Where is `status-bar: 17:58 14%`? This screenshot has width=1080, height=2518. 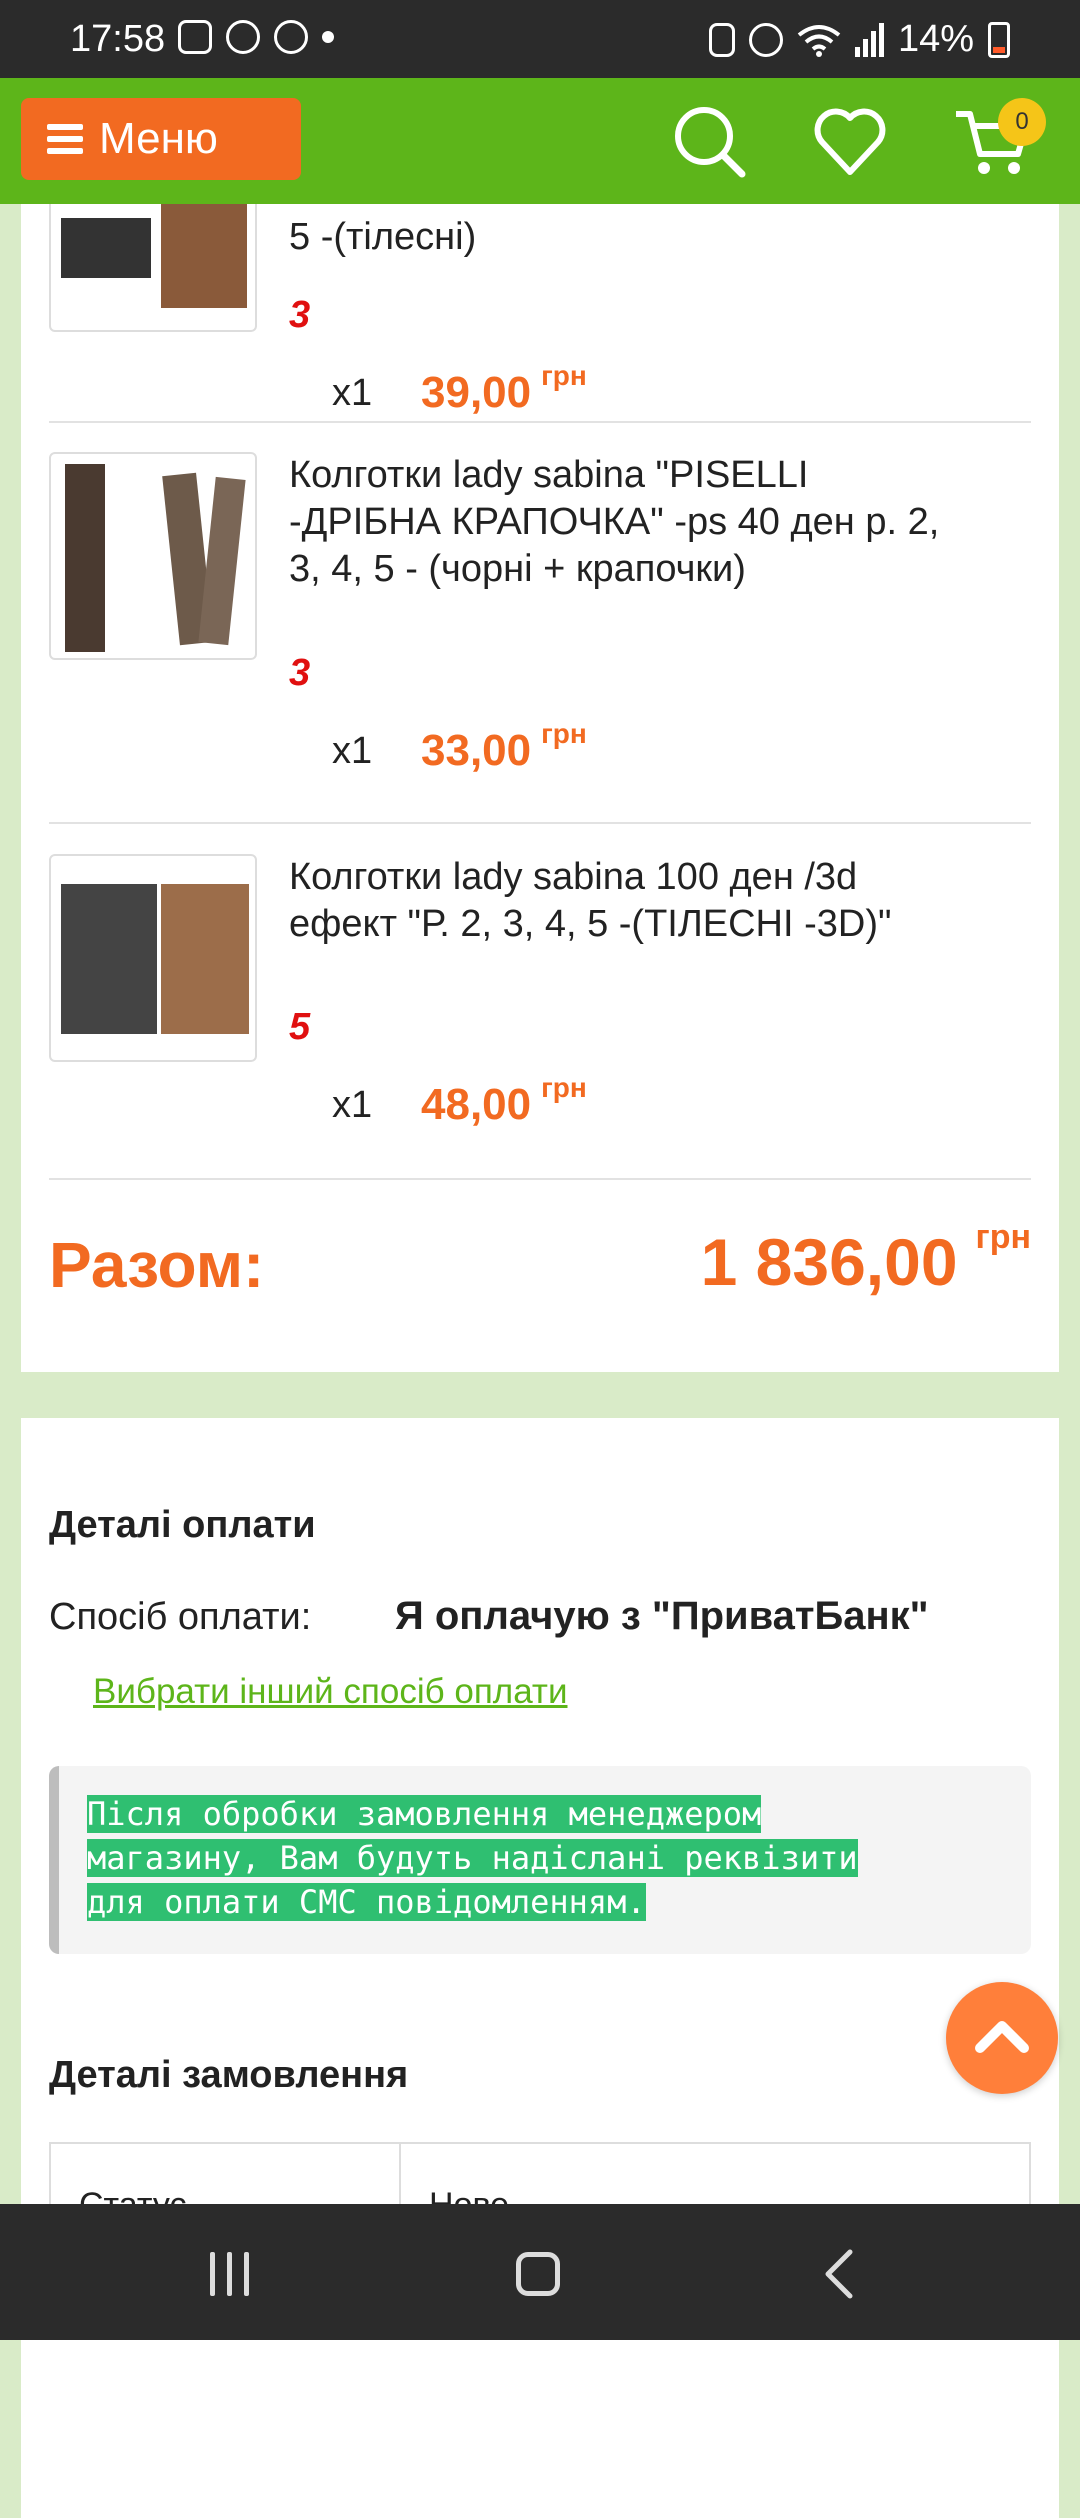
status-bar: 17:58 14% is located at coordinates (540, 39).